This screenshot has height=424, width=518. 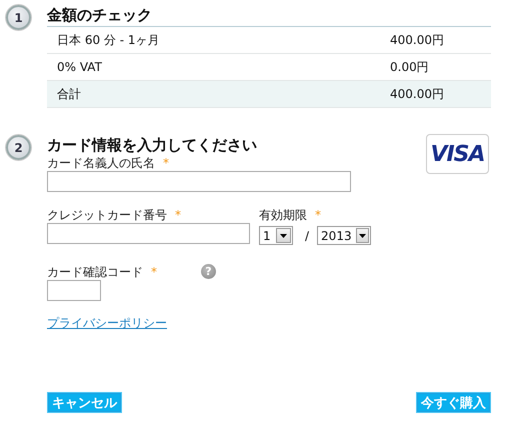 I want to click on section-title: カード情報を入力してください, so click(x=152, y=145).